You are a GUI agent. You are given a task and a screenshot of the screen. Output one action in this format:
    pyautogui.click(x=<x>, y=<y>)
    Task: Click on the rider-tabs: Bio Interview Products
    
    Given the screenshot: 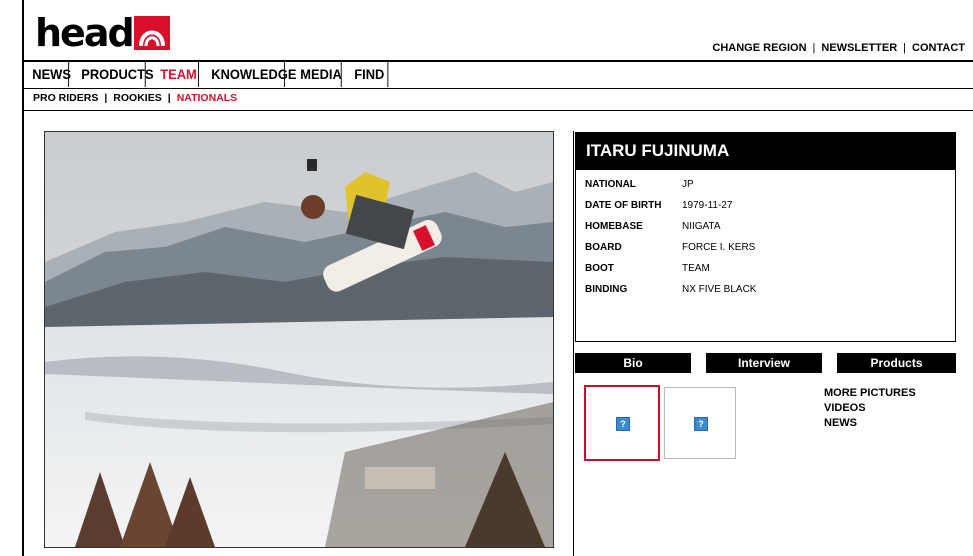 What is the action you would take?
    pyautogui.click(x=765, y=363)
    